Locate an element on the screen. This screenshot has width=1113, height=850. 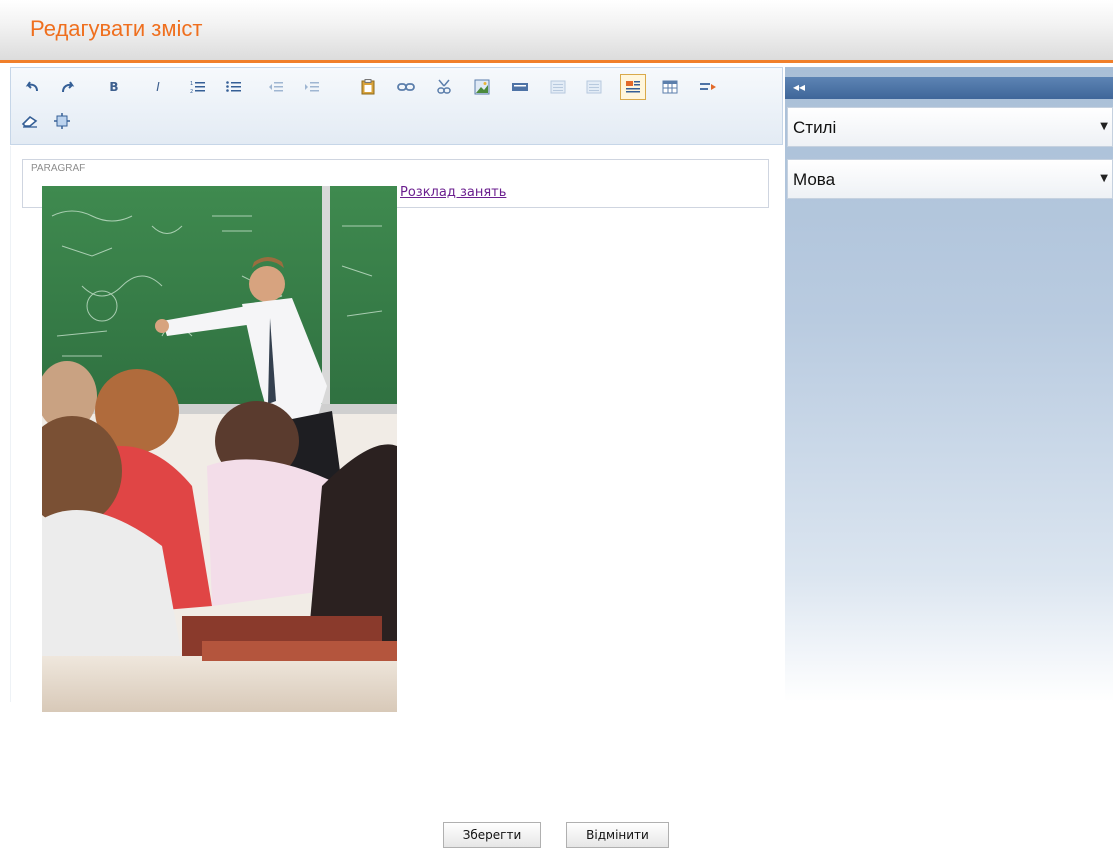
redo-icon is located at coordinates (68, 87).